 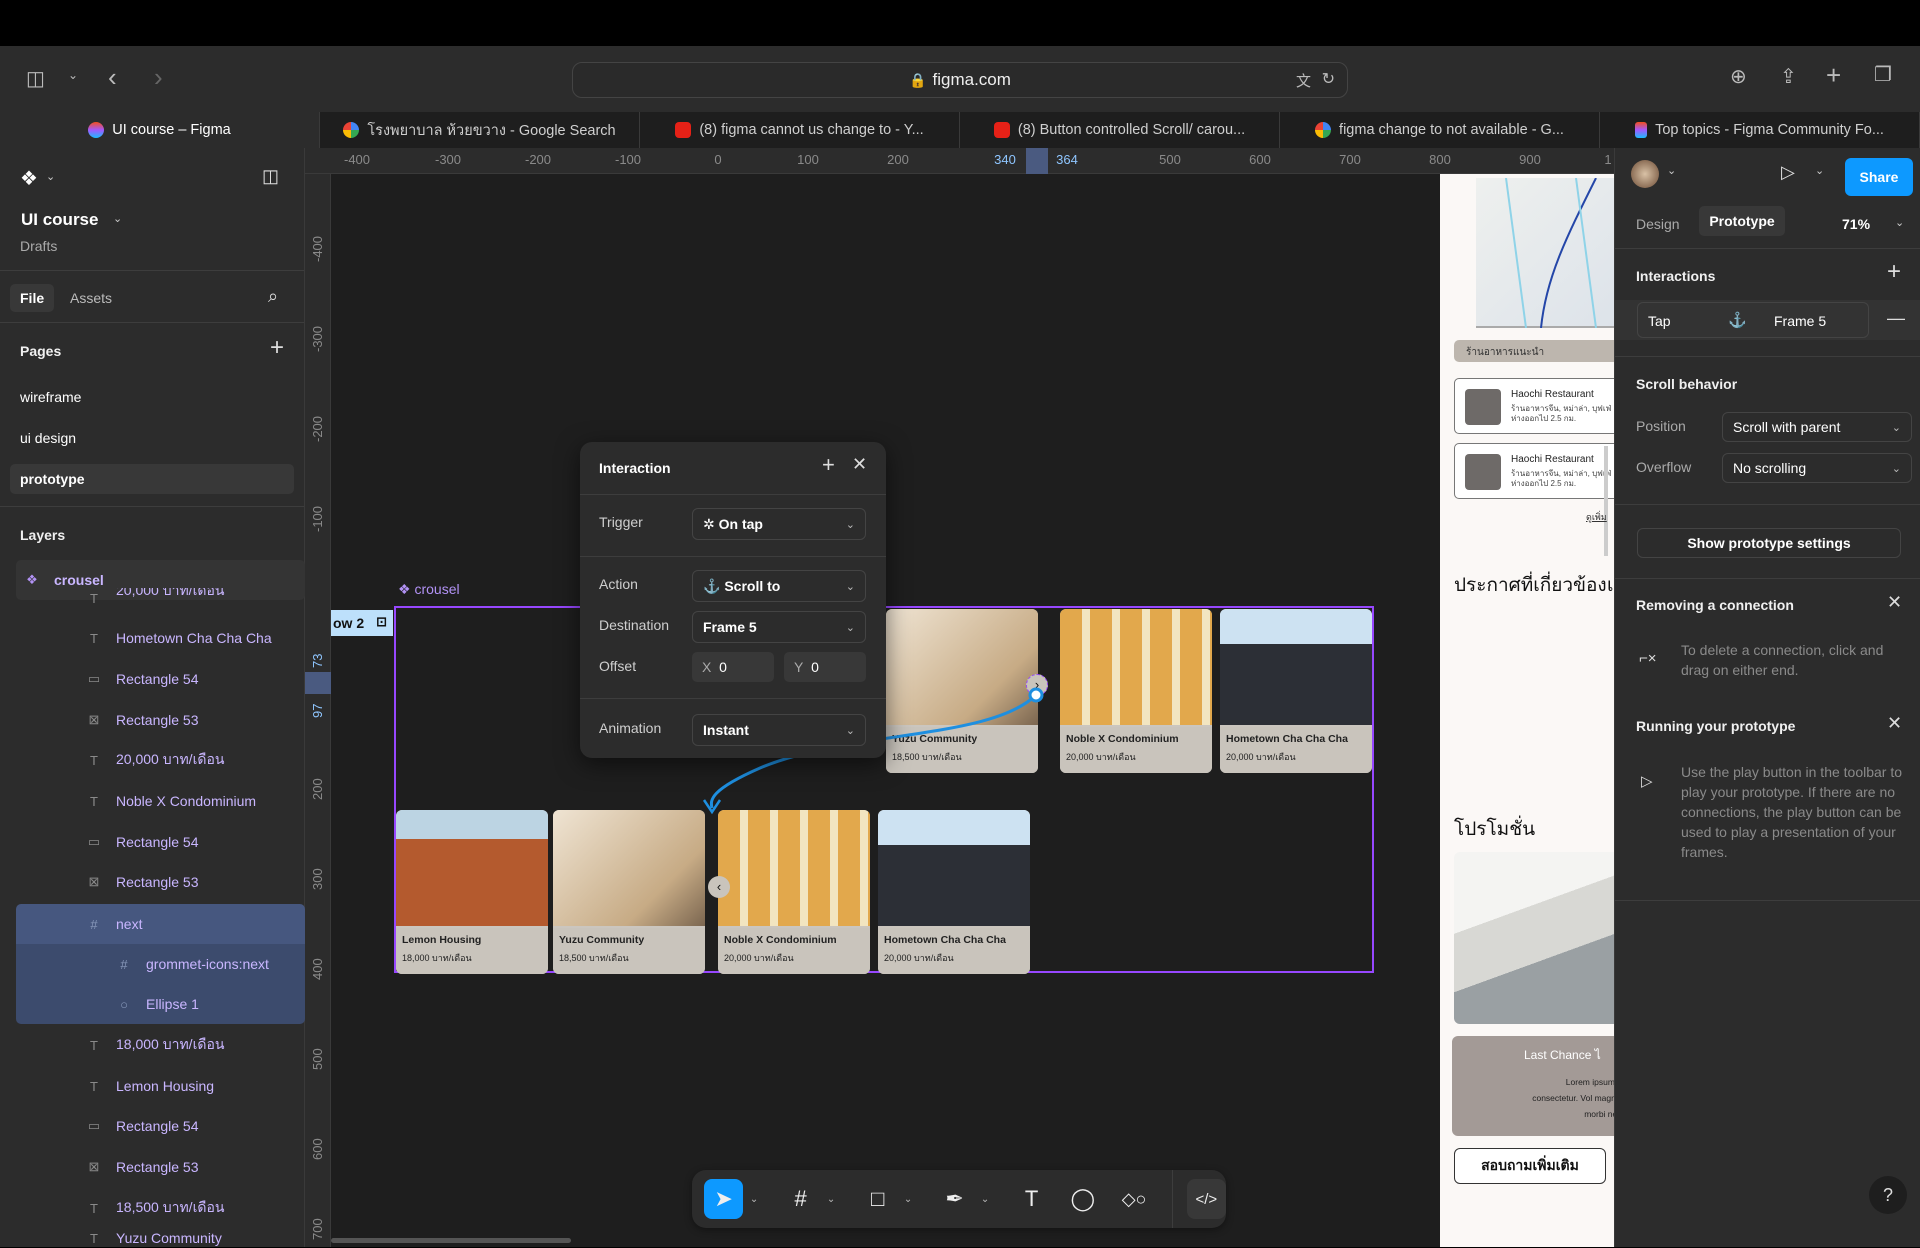 What do you see at coordinates (1894, 272) in the screenshot?
I see `add-interaction-icon: +` at bounding box center [1894, 272].